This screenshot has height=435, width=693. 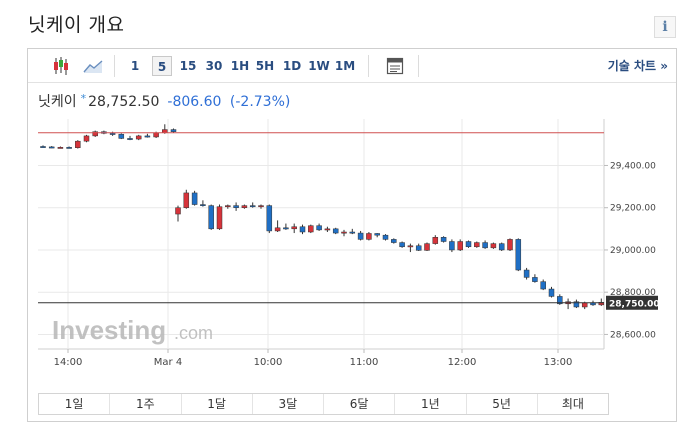 I want to click on info-button: i, so click(x=665, y=27).